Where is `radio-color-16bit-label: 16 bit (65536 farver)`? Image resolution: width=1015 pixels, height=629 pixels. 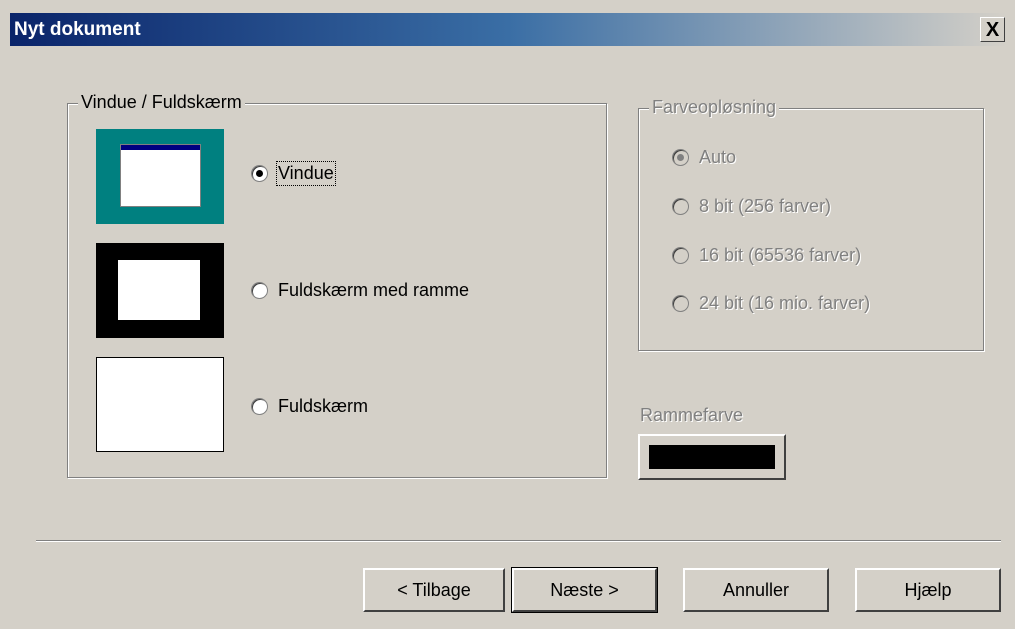 radio-color-16bit-label: 16 bit (65536 farver) is located at coordinates (780, 255).